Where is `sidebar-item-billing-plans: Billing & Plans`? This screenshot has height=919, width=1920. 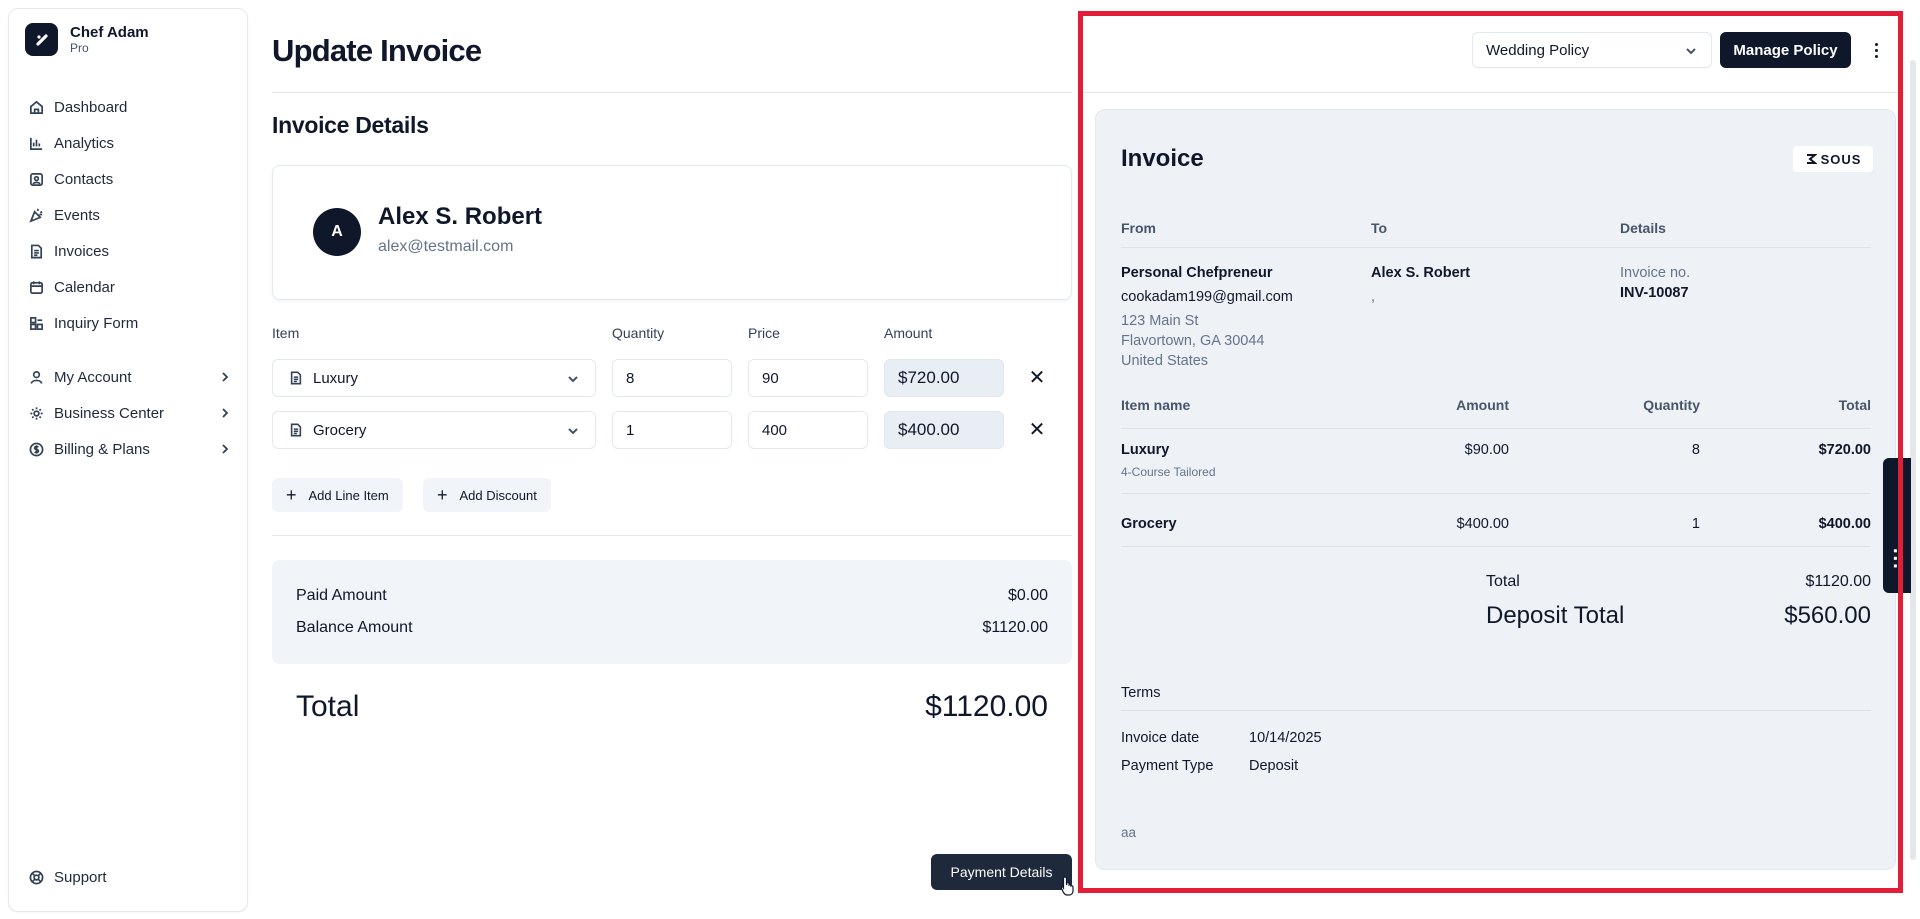 sidebar-item-billing-plans: Billing & Plans is located at coordinates (129, 449).